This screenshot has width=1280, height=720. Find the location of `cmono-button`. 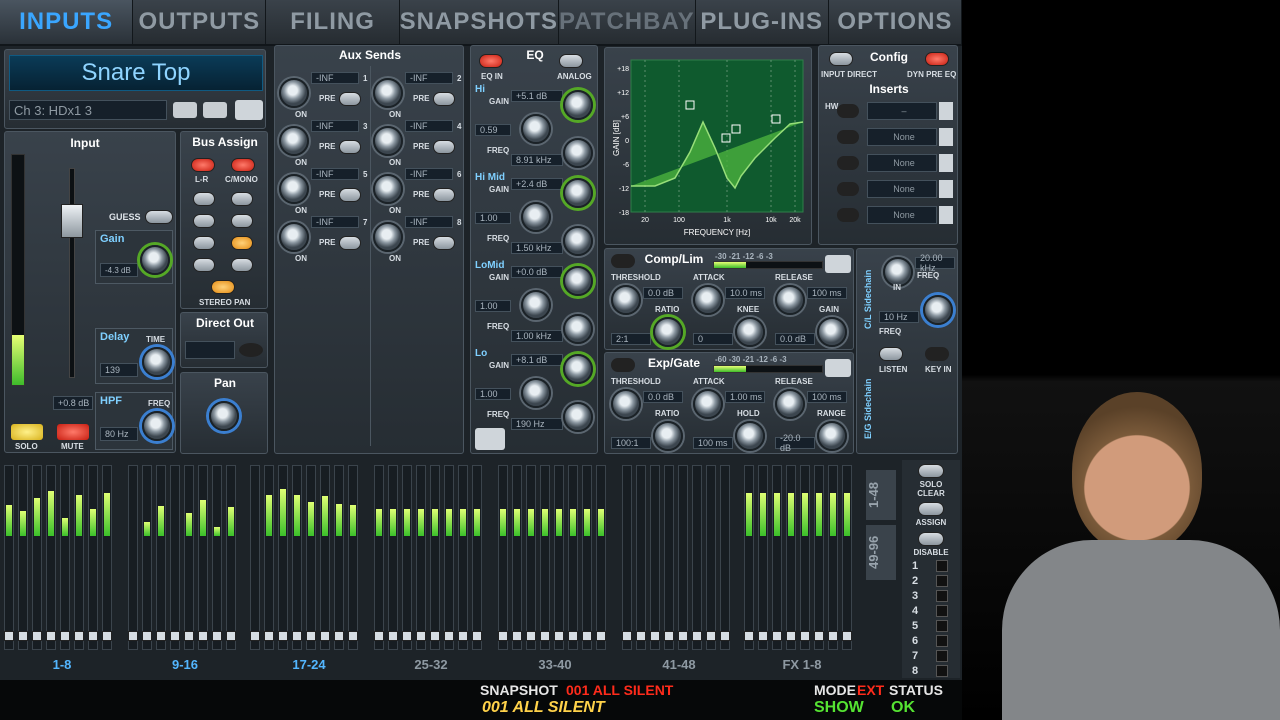

cmono-button is located at coordinates (243, 165).